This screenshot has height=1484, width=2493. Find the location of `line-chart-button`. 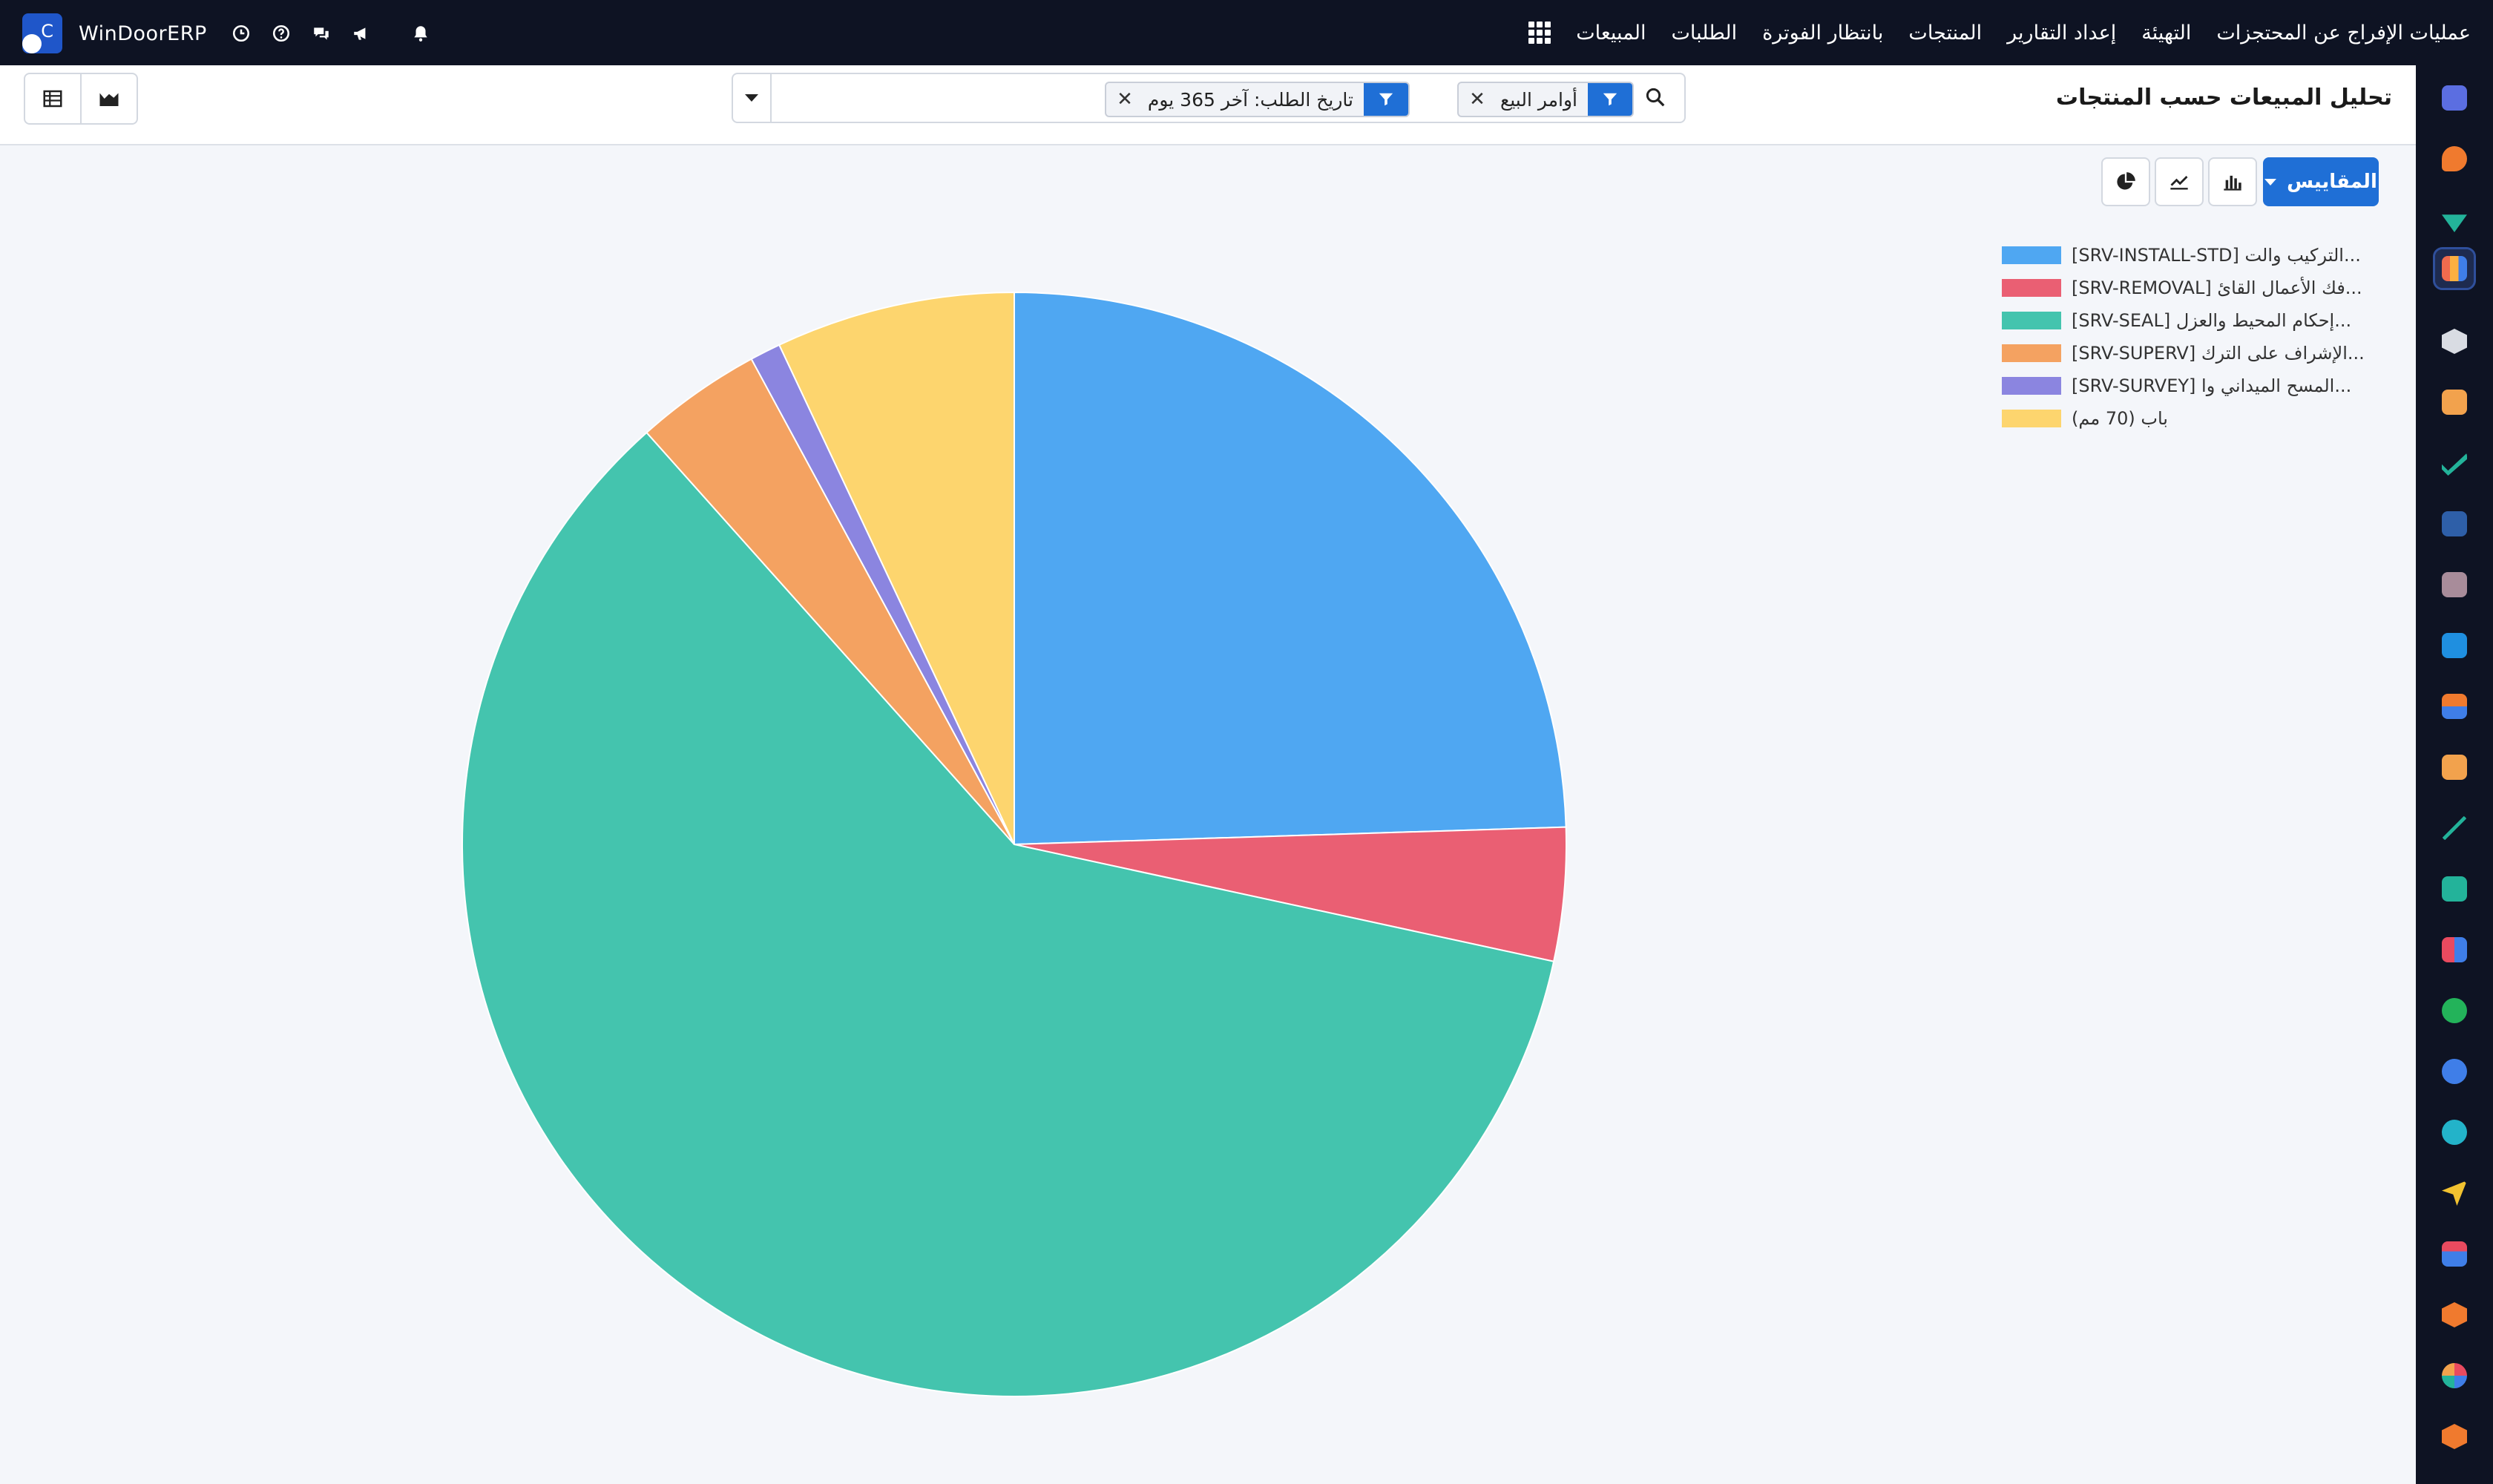

line-chart-button is located at coordinates (2179, 181).